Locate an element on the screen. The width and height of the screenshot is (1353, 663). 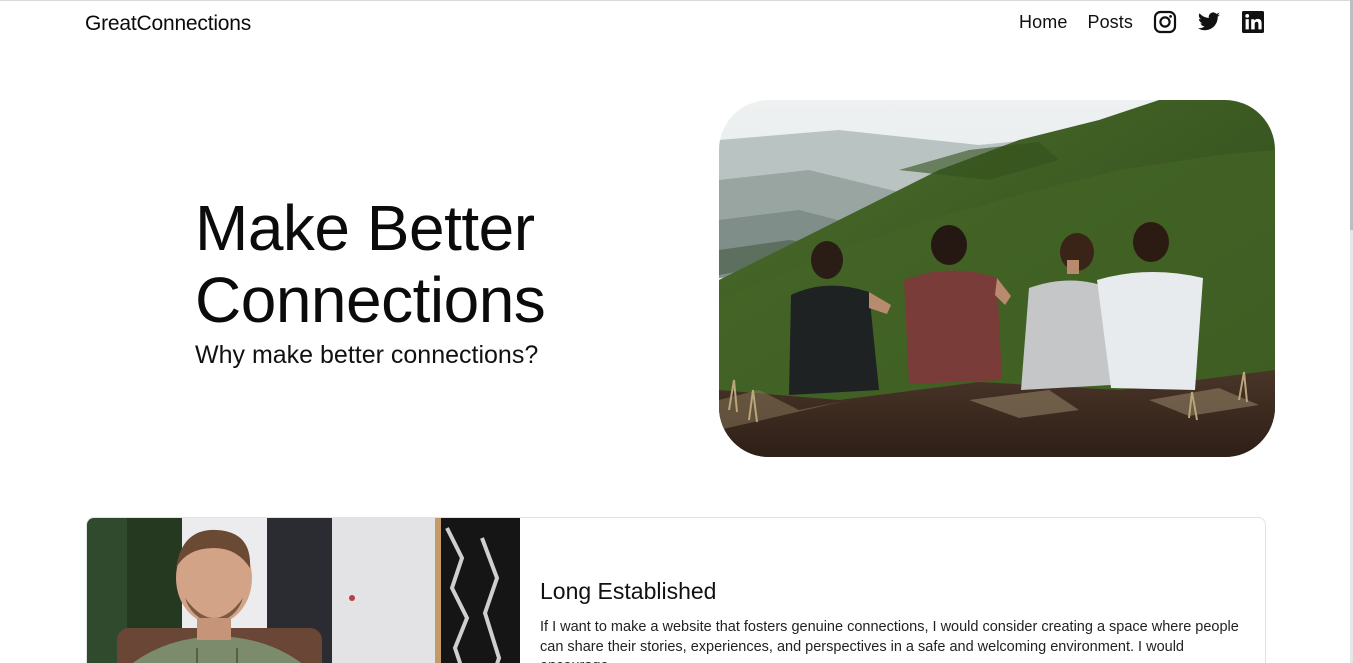
card-image-illustration is located at coordinates (303, 590).